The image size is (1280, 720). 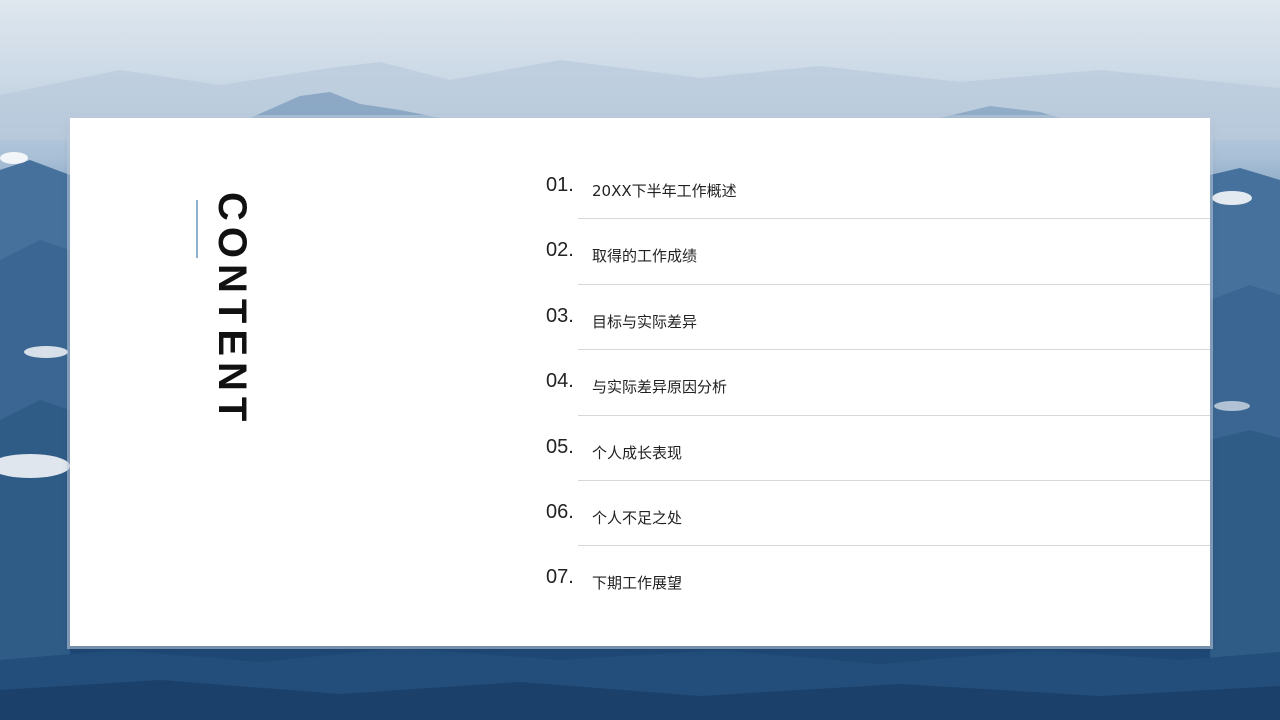 I want to click on toc-item: 05. 个人成长表现, so click(x=878, y=448).